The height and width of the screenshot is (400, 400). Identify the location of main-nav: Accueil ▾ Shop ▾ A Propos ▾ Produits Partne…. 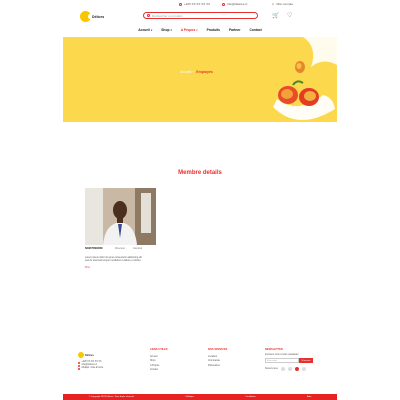
(200, 30).